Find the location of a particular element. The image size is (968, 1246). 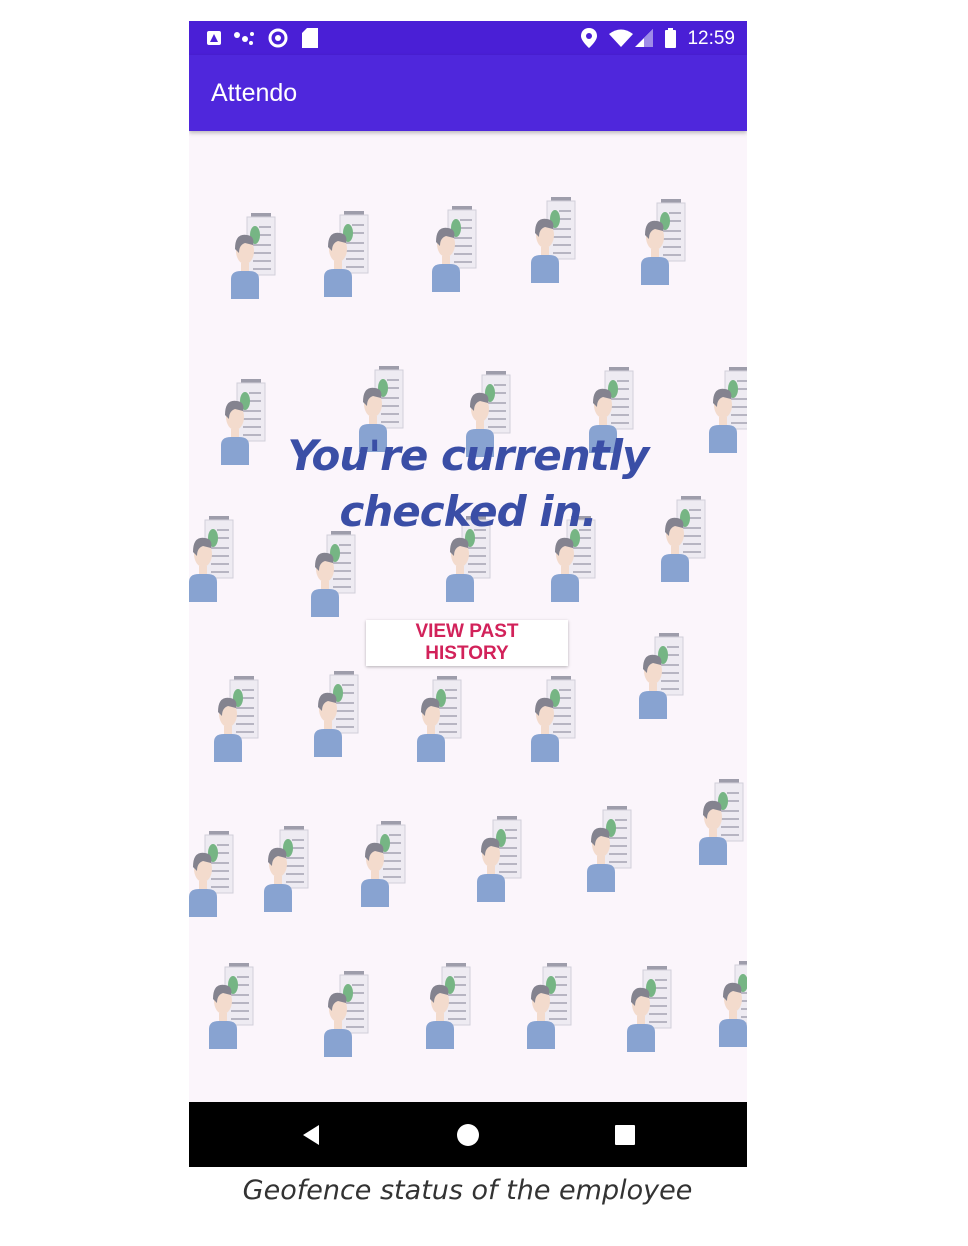

app-bar: Attendo is located at coordinates (468, 93).